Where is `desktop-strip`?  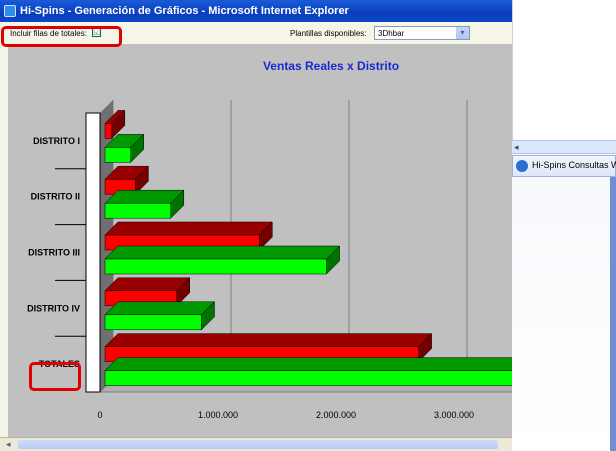
desktop-strip is located at coordinates (613, 314).